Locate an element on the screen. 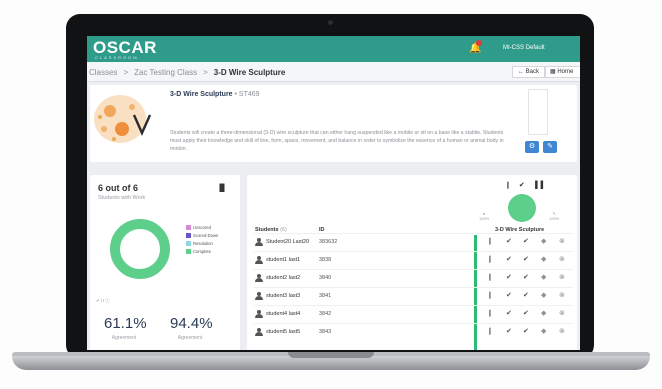 Image resolution: width=662 pixels, height=389 pixels. breadcrumb-classes: Classes is located at coordinates (103, 72).